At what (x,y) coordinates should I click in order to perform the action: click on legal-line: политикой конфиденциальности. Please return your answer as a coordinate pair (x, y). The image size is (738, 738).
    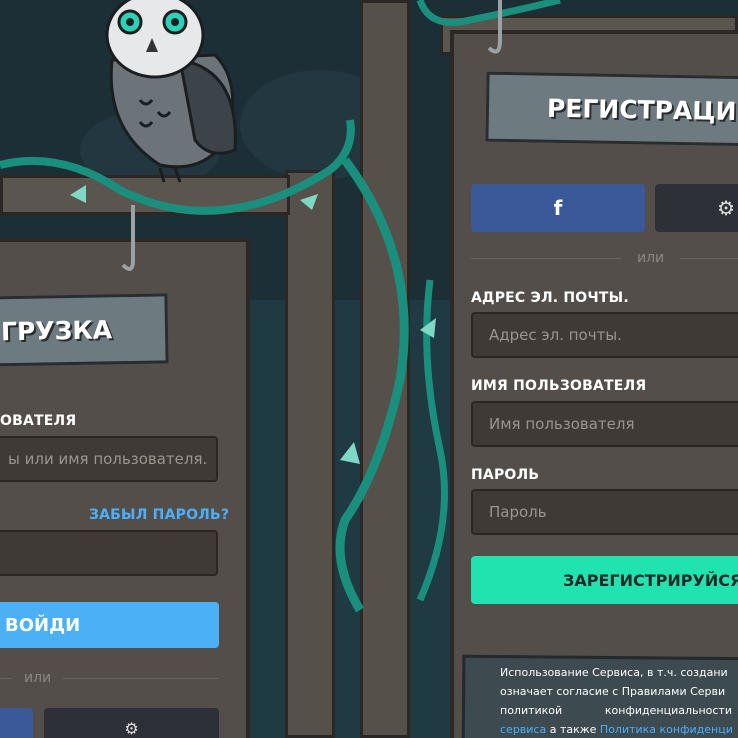
    Looking at the image, I should click on (619, 710).